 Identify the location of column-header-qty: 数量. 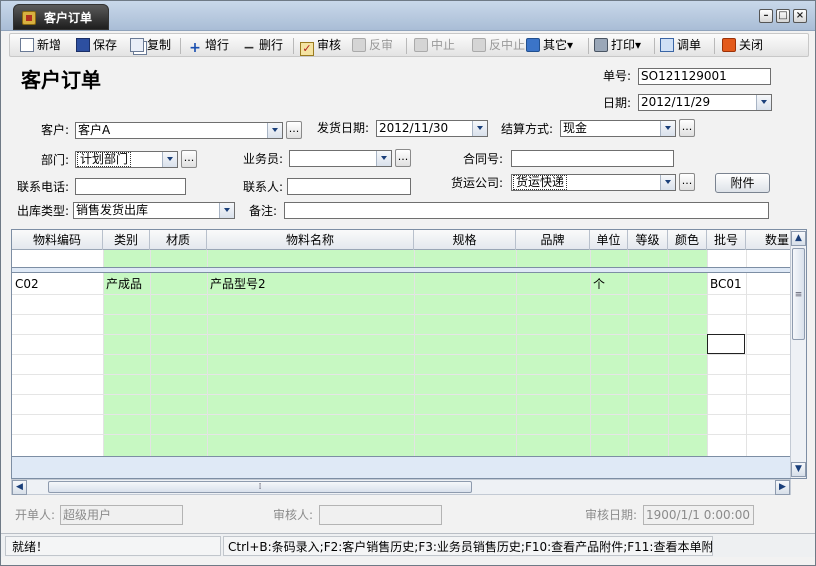
(769, 240).